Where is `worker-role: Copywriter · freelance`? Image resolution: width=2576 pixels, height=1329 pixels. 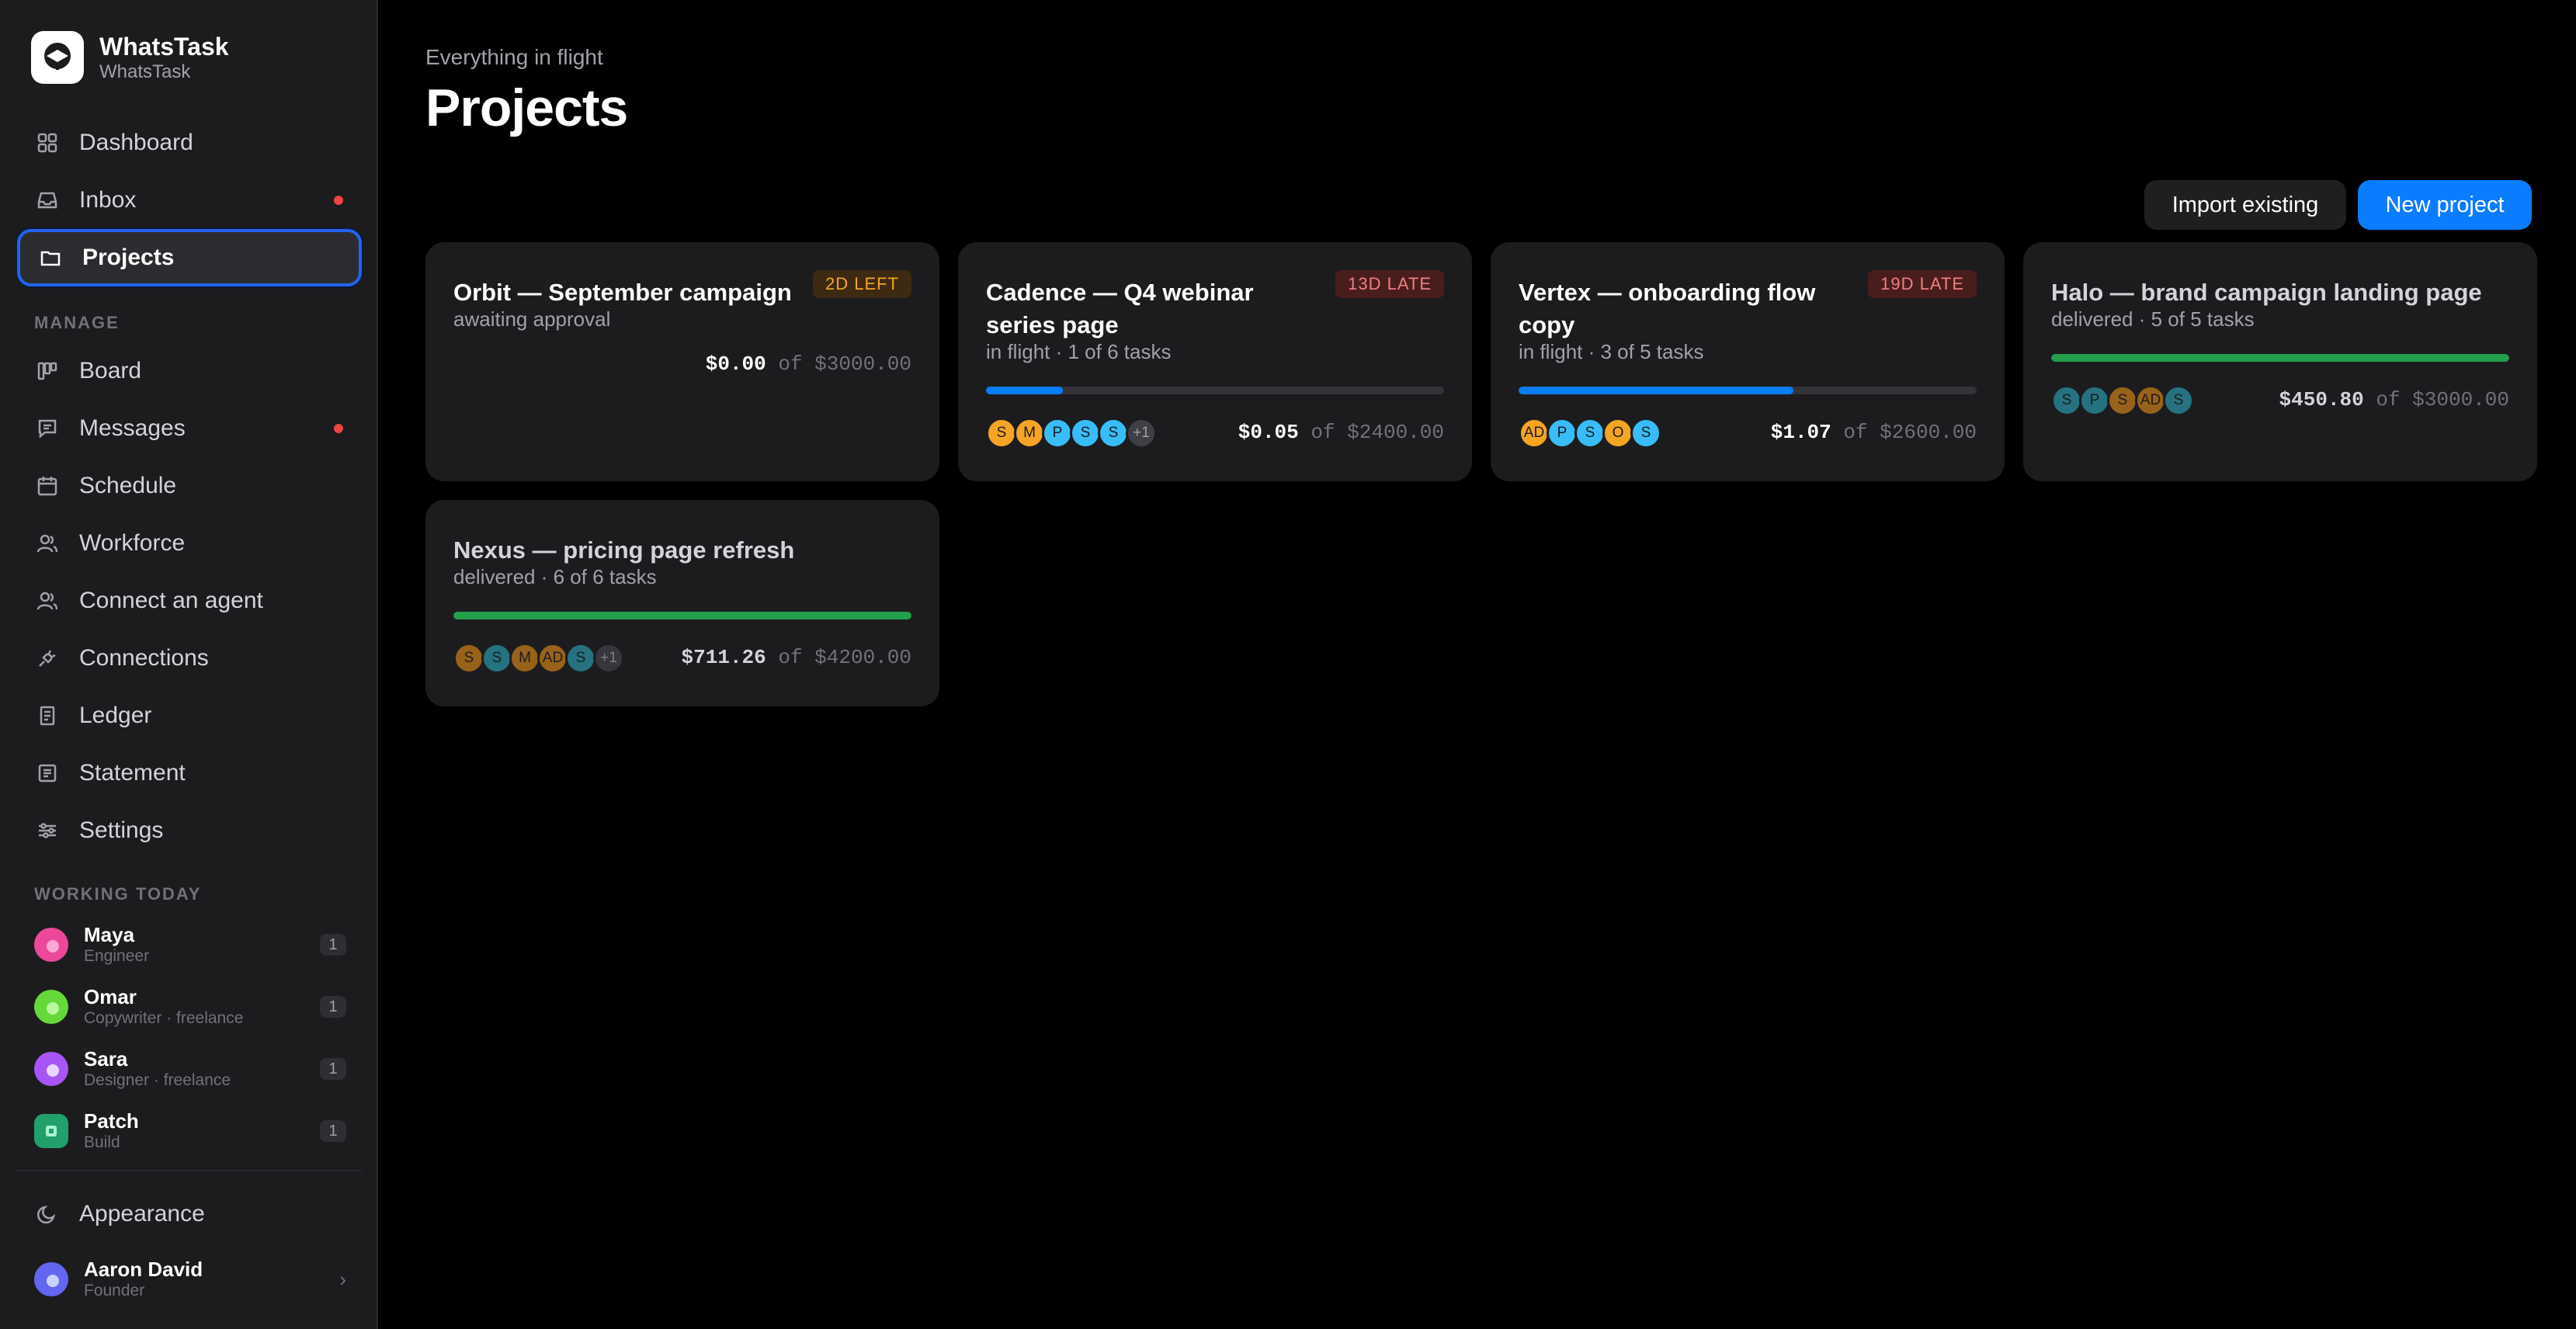 worker-role: Copywriter · freelance is located at coordinates (164, 1018).